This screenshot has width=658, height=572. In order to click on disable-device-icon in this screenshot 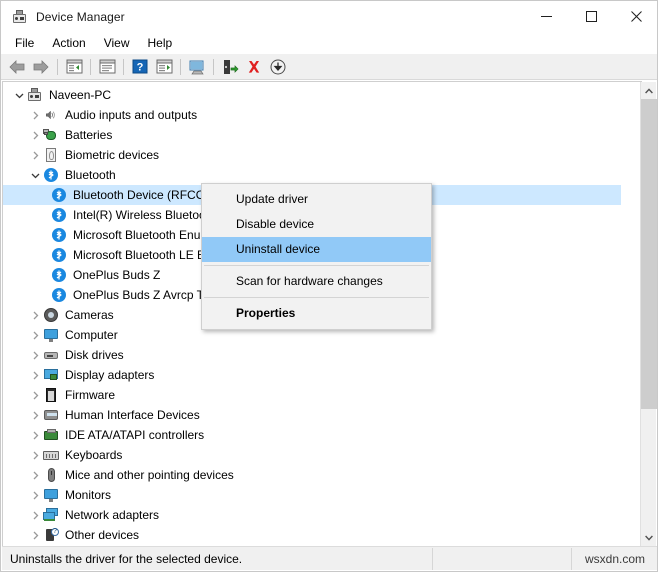, I will do `click(278, 67)`.